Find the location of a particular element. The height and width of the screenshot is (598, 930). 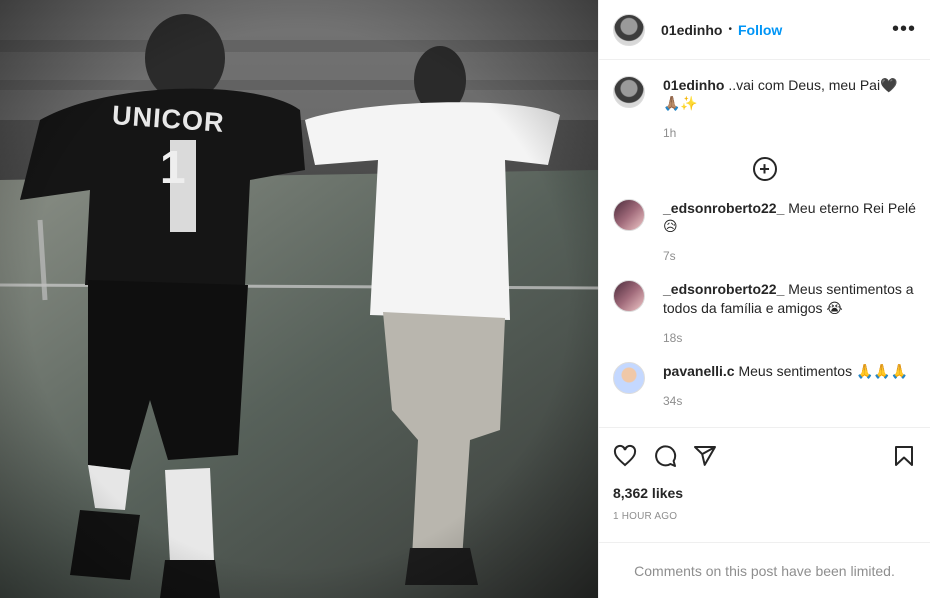

comment-emoji: 😭 is located at coordinates (834, 309).